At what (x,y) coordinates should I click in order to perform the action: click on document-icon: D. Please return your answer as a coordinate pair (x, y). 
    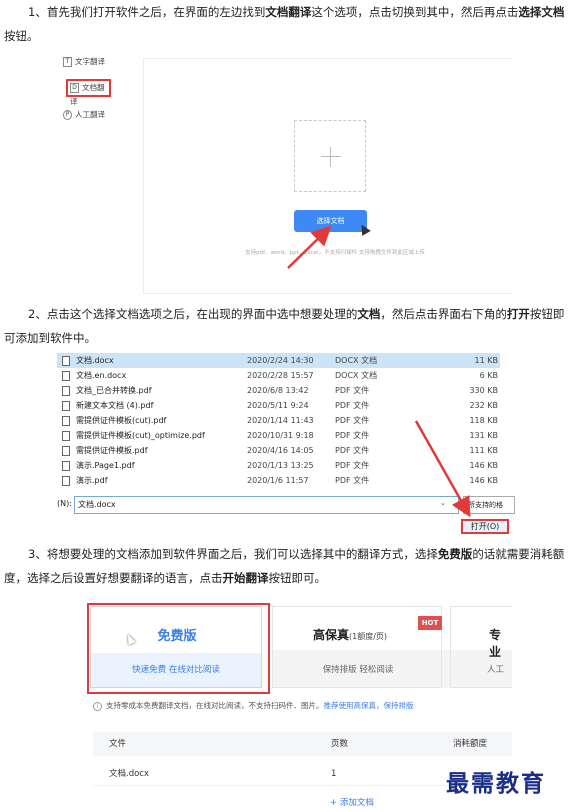
    Looking at the image, I should click on (74, 88).